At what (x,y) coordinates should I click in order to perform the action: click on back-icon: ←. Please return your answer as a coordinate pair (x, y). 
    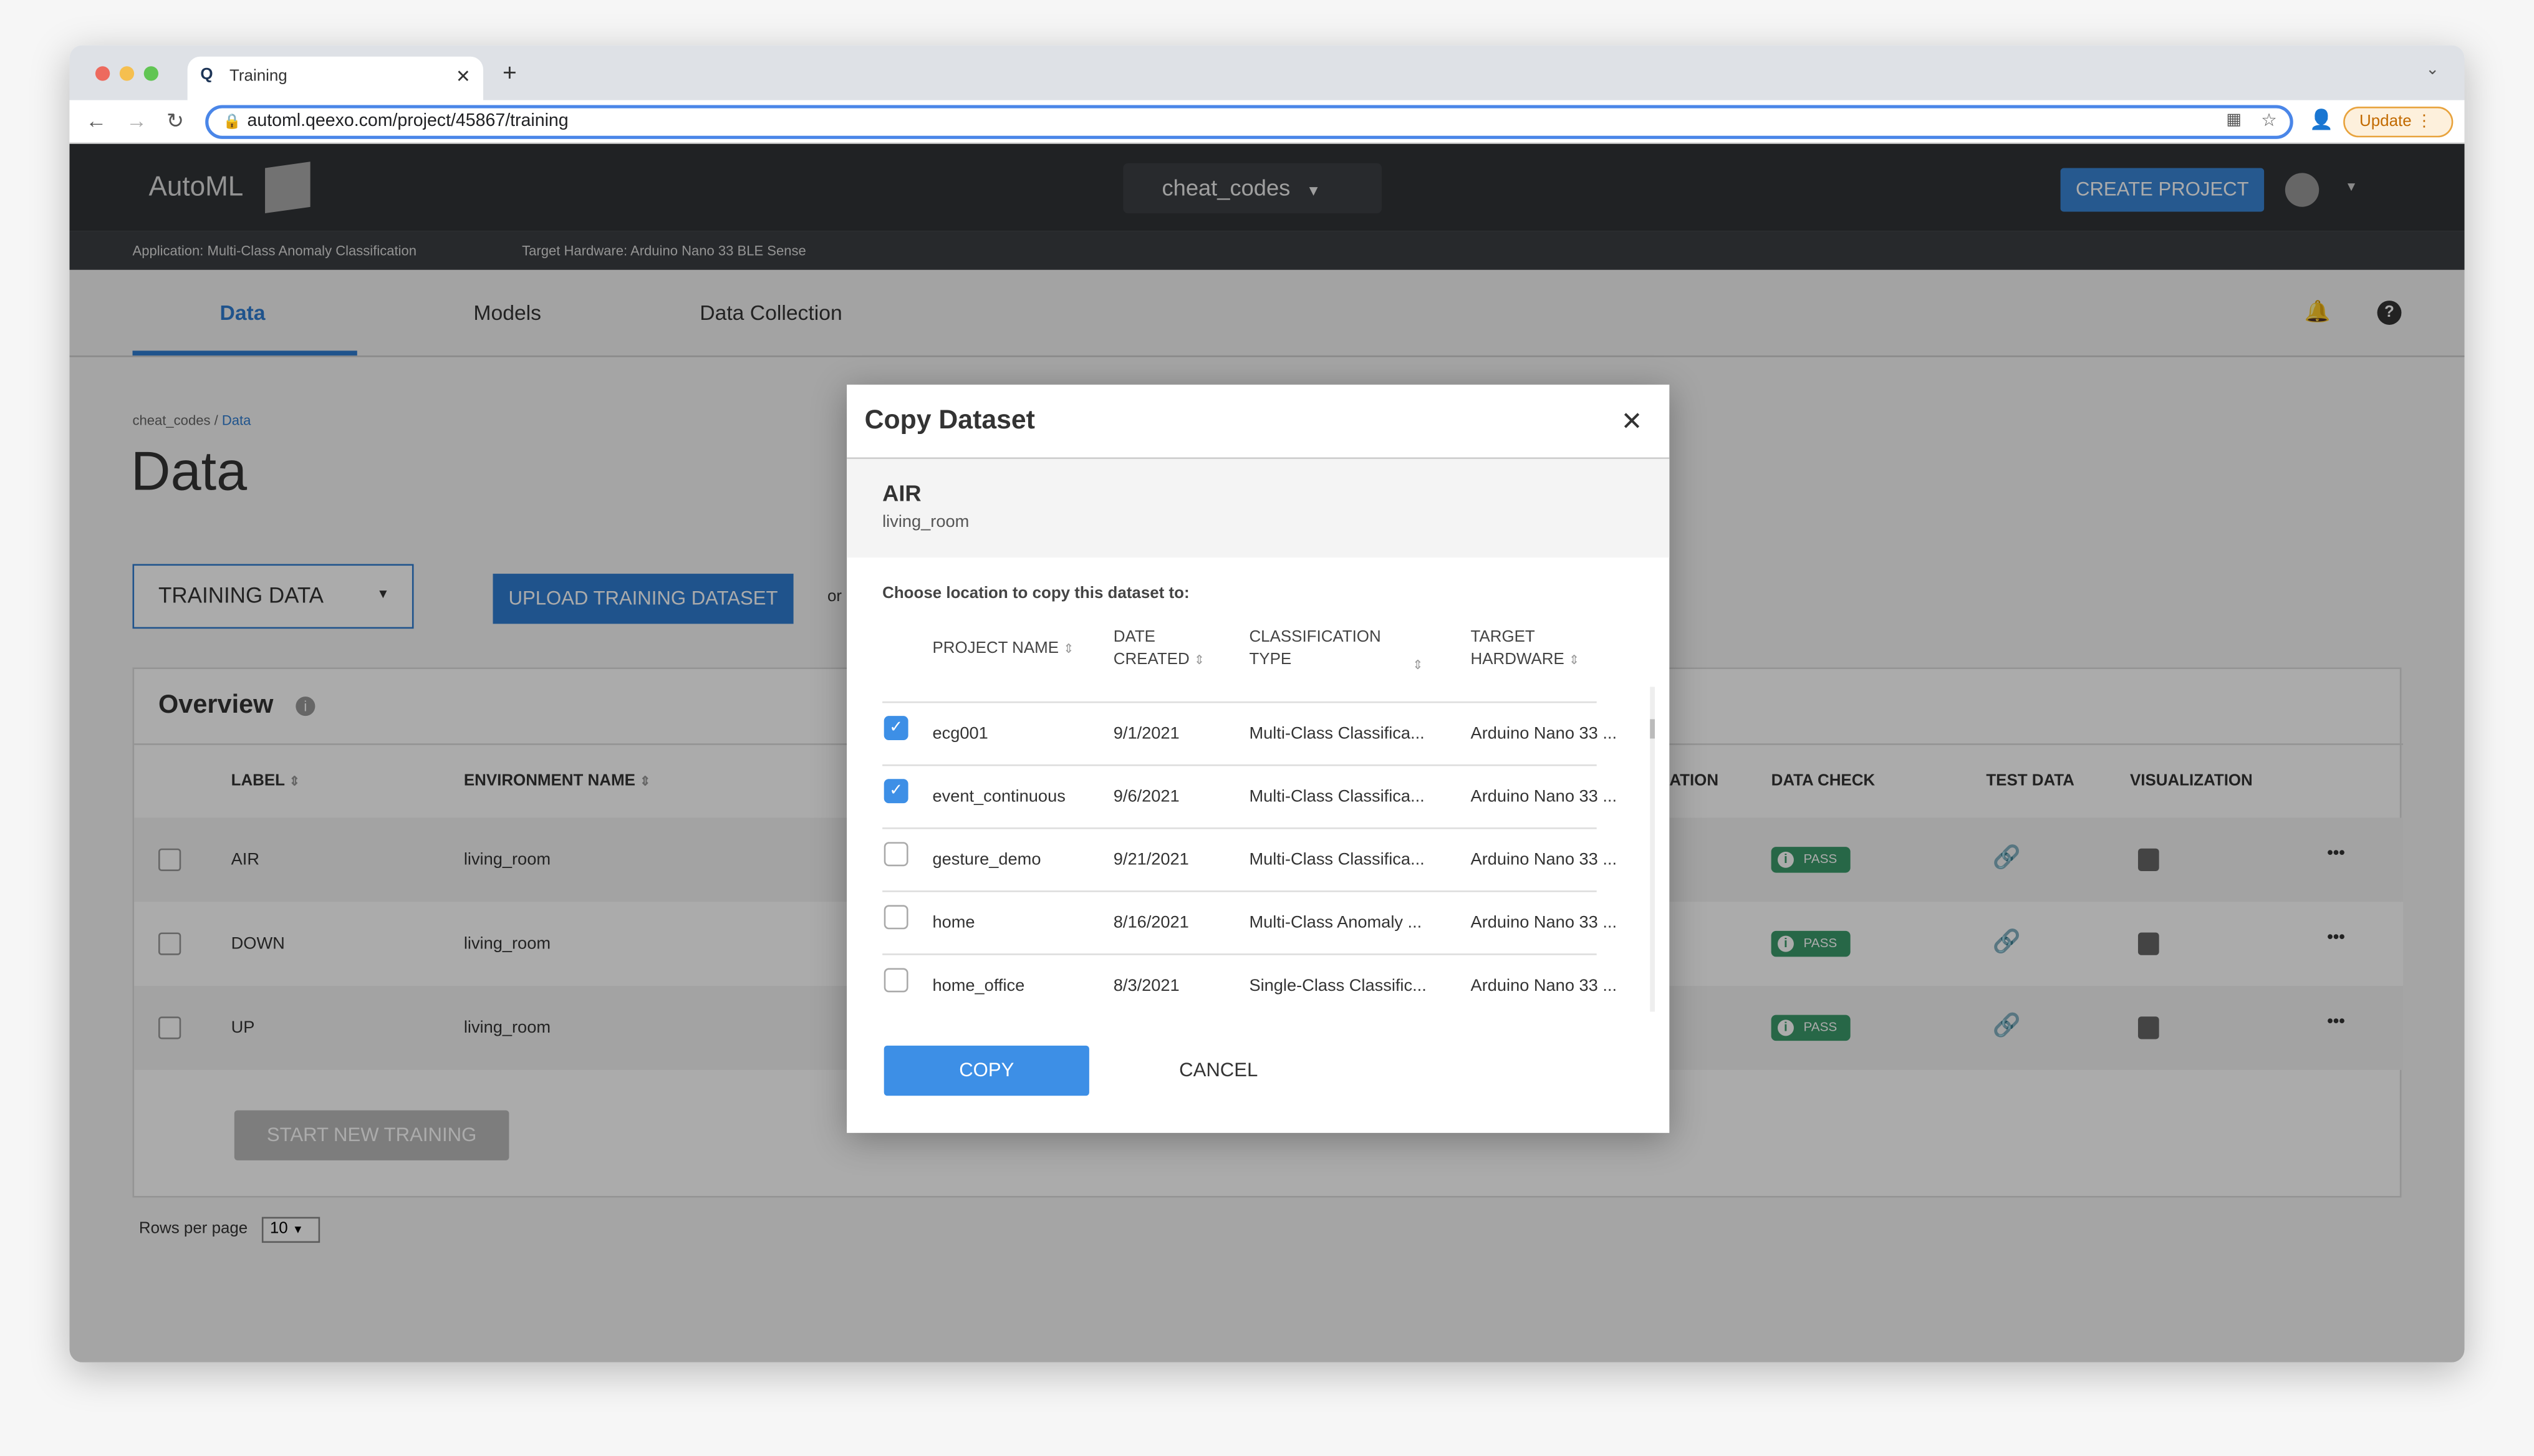
    Looking at the image, I should click on (96, 121).